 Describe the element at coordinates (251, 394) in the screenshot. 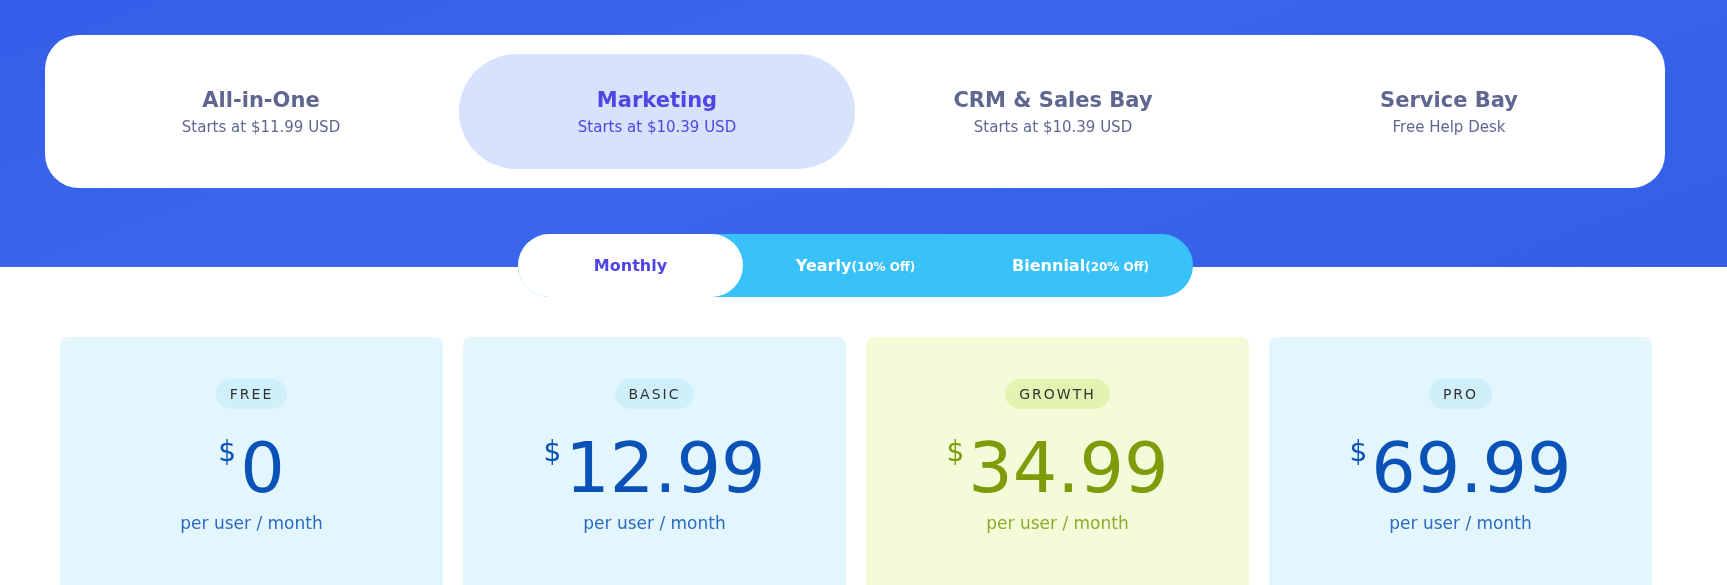

I see `plan-badge: FREE` at that location.